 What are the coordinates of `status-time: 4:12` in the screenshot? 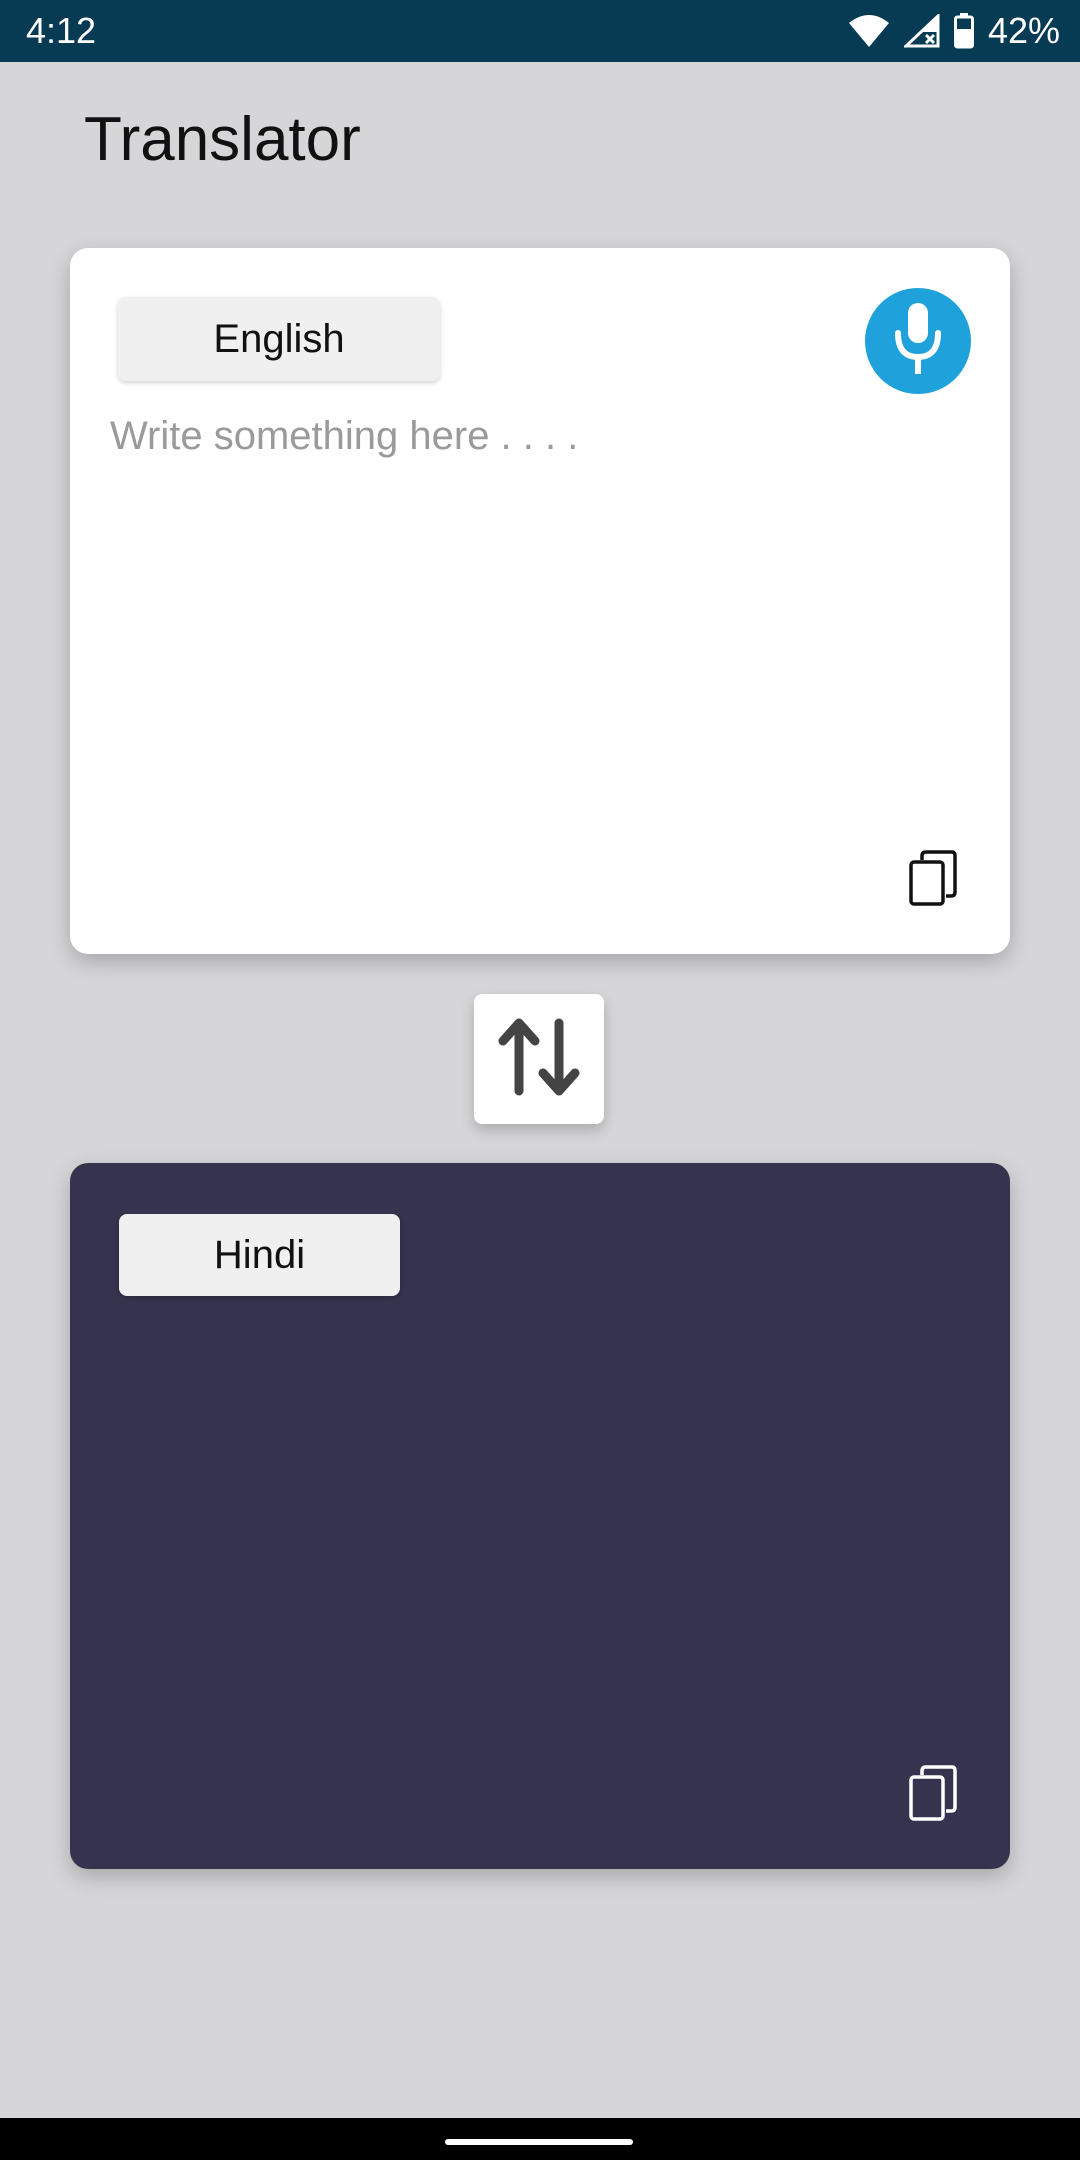 It's located at (61, 30).